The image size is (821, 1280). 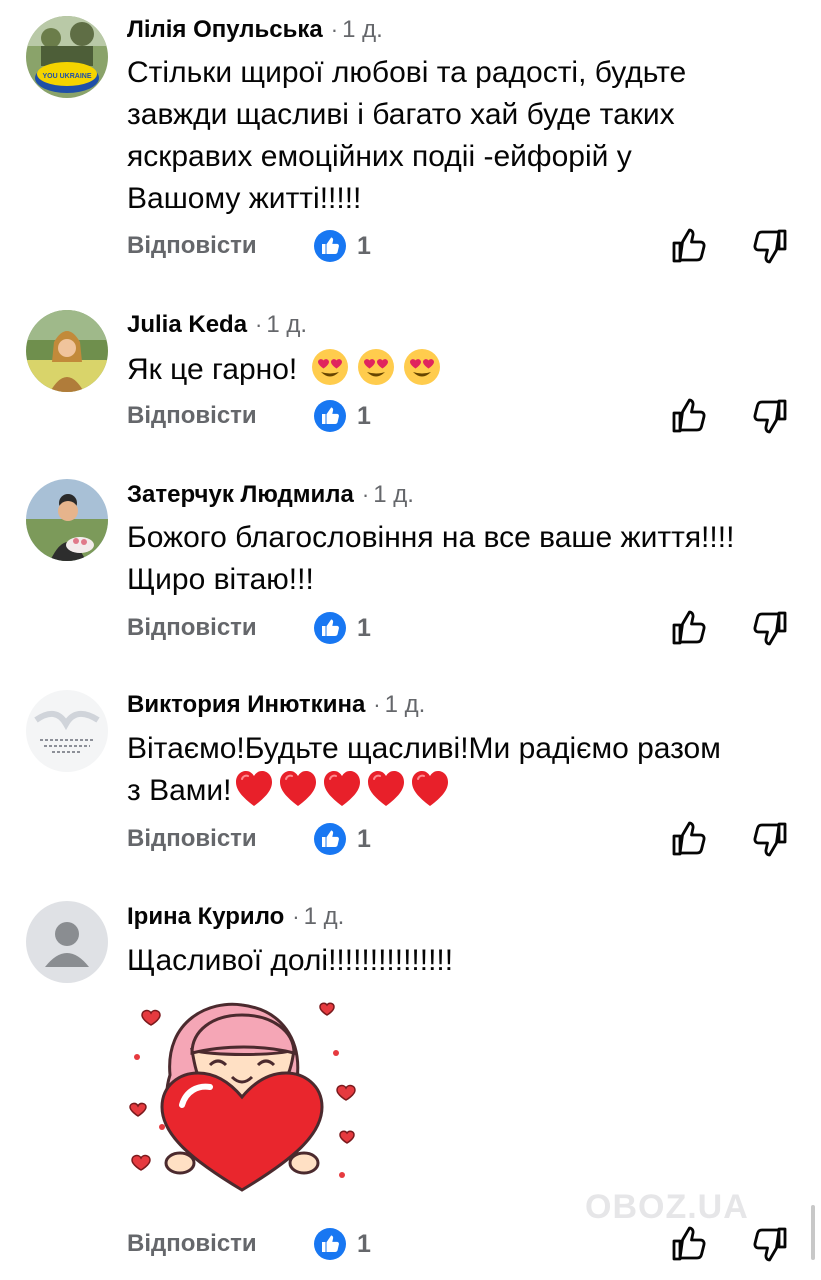 I want to click on comment-text: Щасливої долі!!!!!!!!!!!!!!!, so click(x=290, y=961).